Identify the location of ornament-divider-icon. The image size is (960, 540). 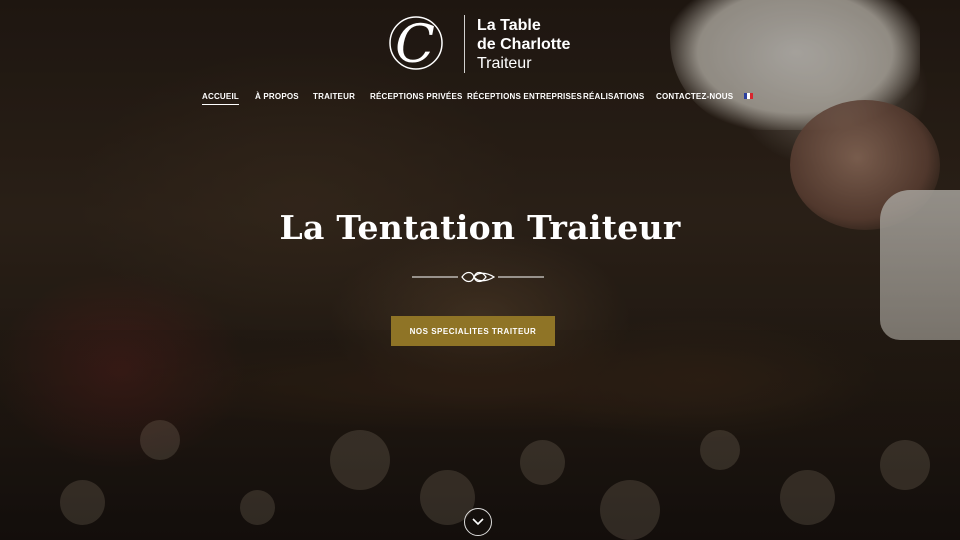
(478, 277).